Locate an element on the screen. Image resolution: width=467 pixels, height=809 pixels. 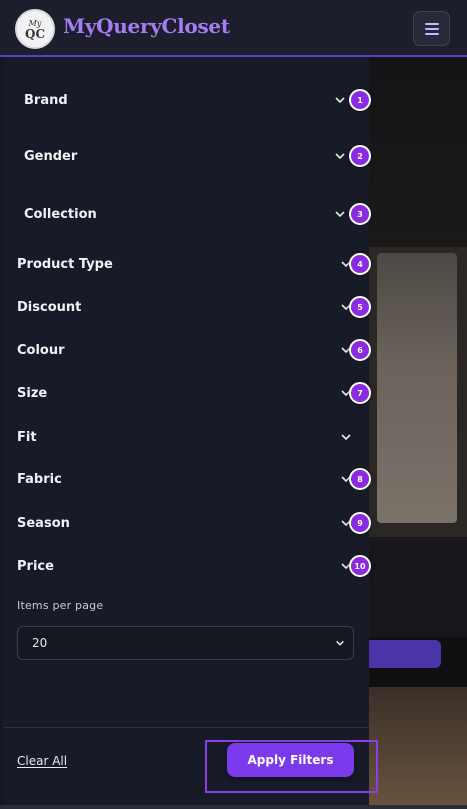
filter-label: Fabric is located at coordinates (39, 479).